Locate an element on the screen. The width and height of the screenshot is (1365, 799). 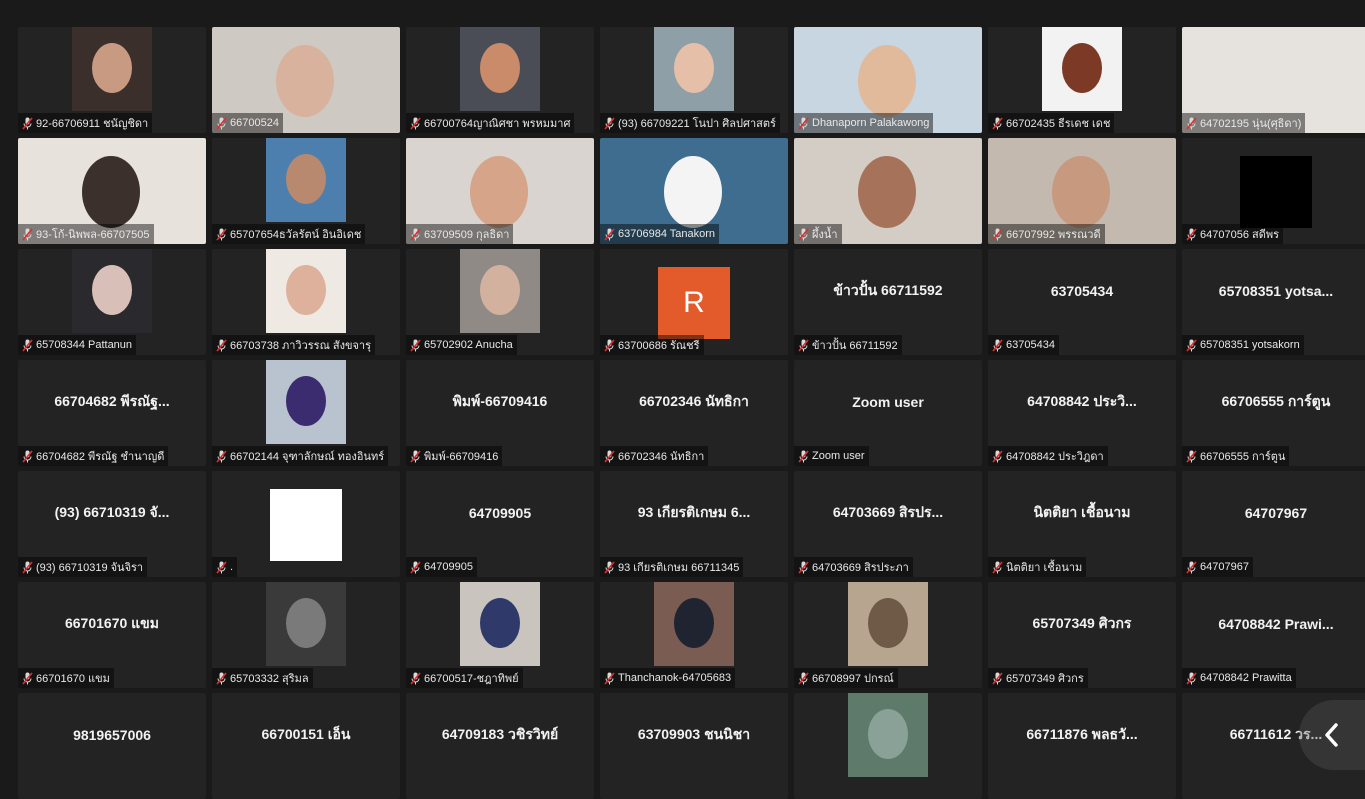
participant-name: 63706984 Tanakorn is located at coordinates (667, 234).